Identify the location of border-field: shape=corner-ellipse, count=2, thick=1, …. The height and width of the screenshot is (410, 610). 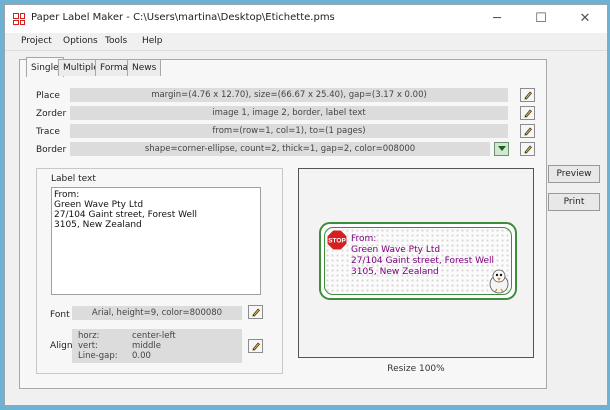
(280, 149).